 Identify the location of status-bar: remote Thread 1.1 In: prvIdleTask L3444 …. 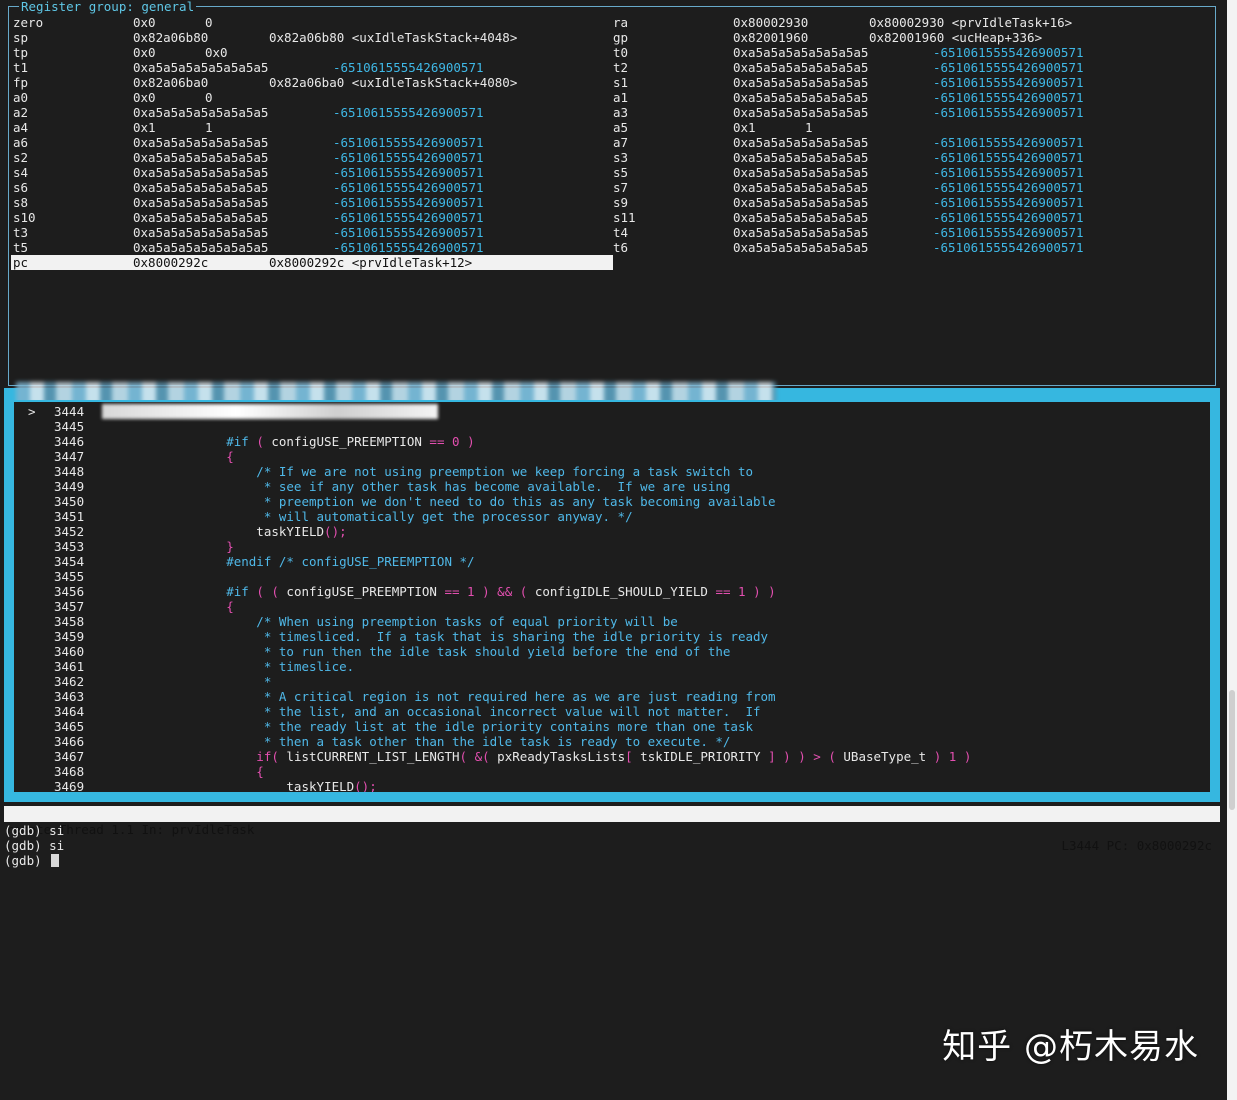
(612, 829).